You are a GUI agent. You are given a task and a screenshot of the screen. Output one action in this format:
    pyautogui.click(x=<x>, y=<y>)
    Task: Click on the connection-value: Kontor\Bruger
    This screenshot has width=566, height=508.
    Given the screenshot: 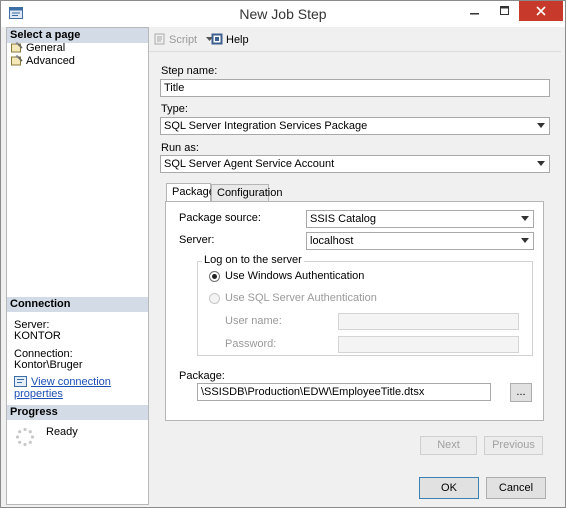 What is the action you would take?
    pyautogui.click(x=48, y=365)
    